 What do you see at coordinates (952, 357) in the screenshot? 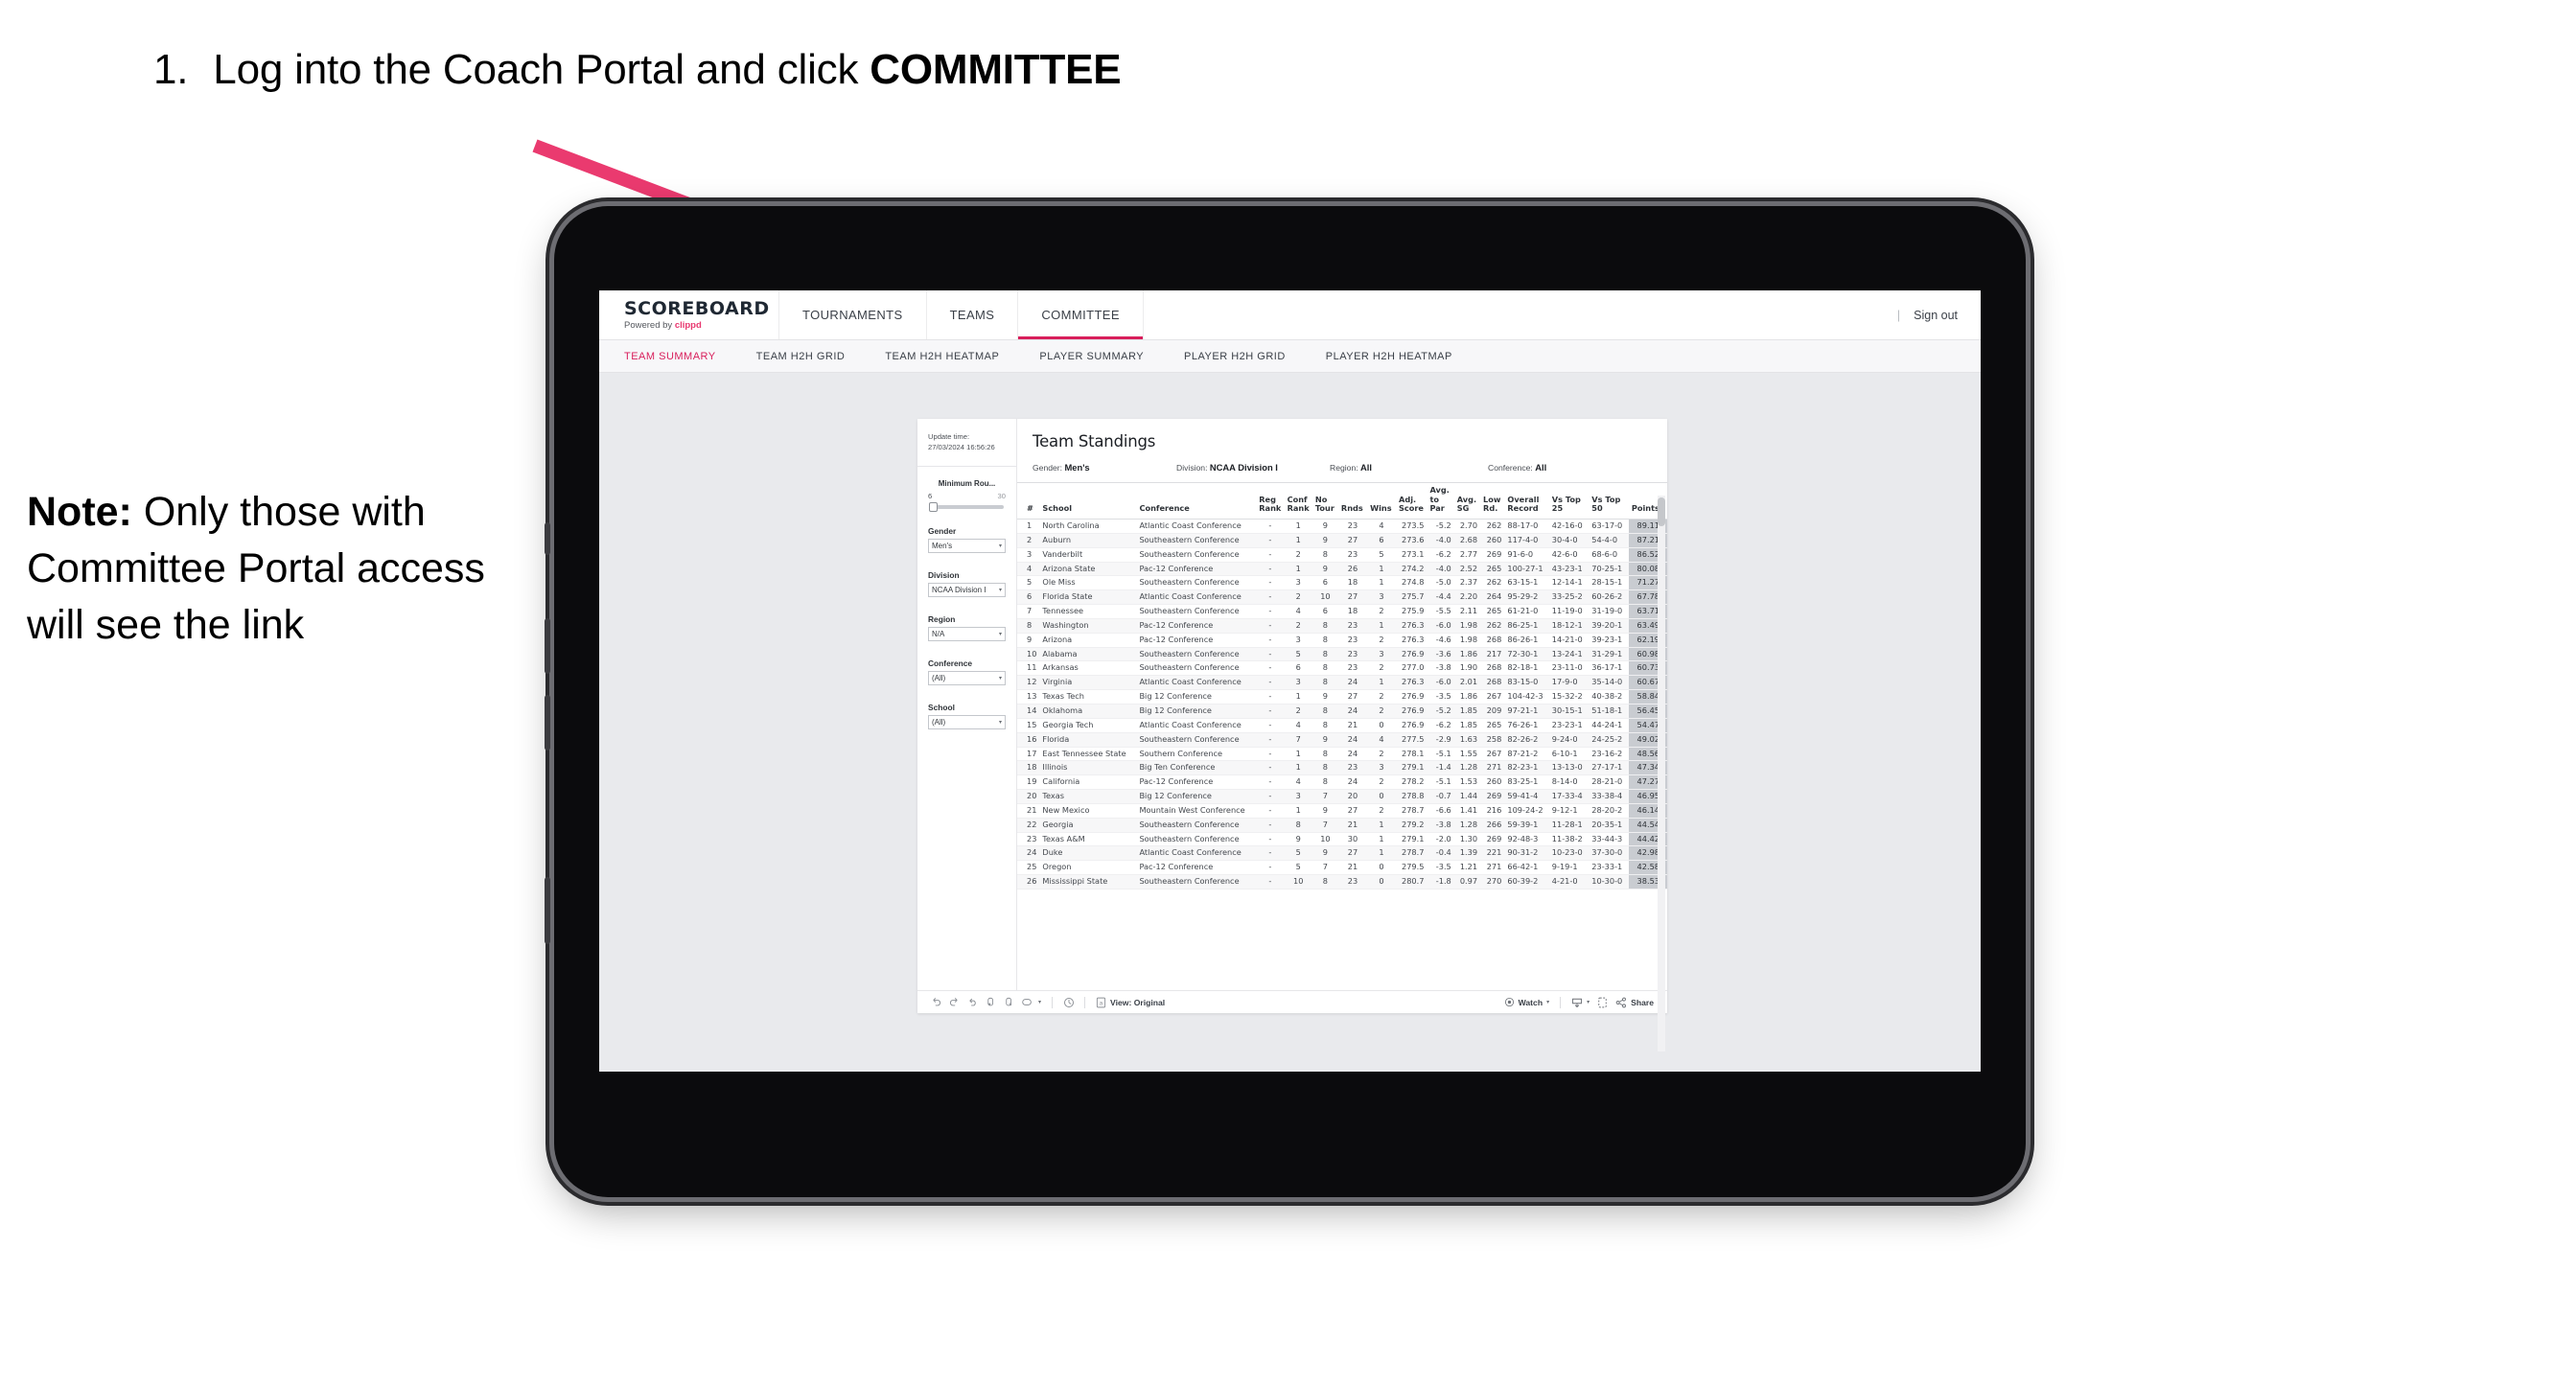
I see `subnav-item-team-h2h-heatmap: TEAM H2H HEATMAP` at bounding box center [952, 357].